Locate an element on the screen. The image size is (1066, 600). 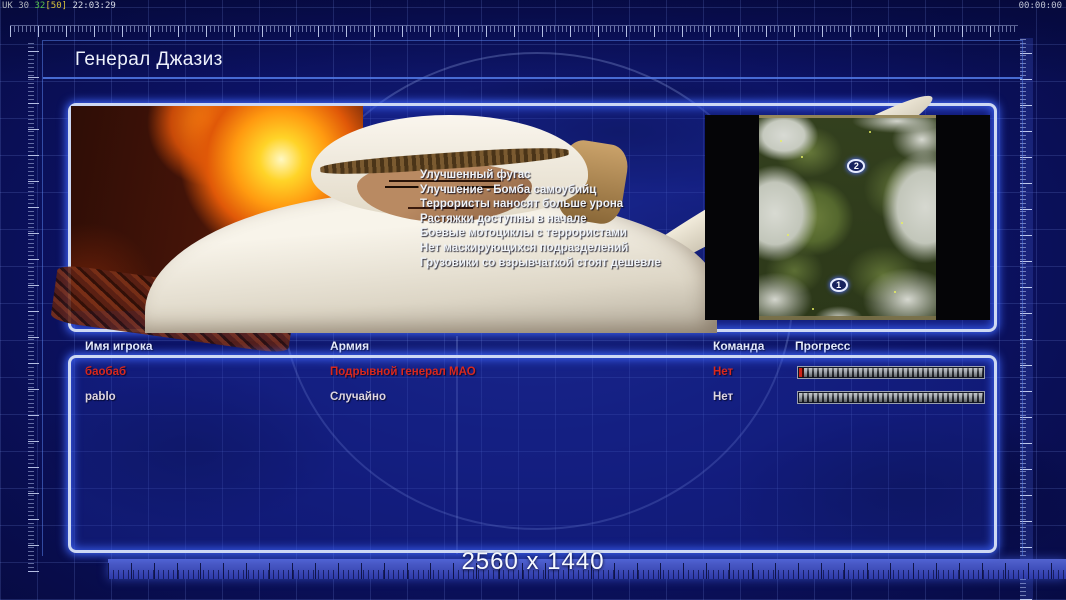
portrait-robe is located at coordinates (431, 262).